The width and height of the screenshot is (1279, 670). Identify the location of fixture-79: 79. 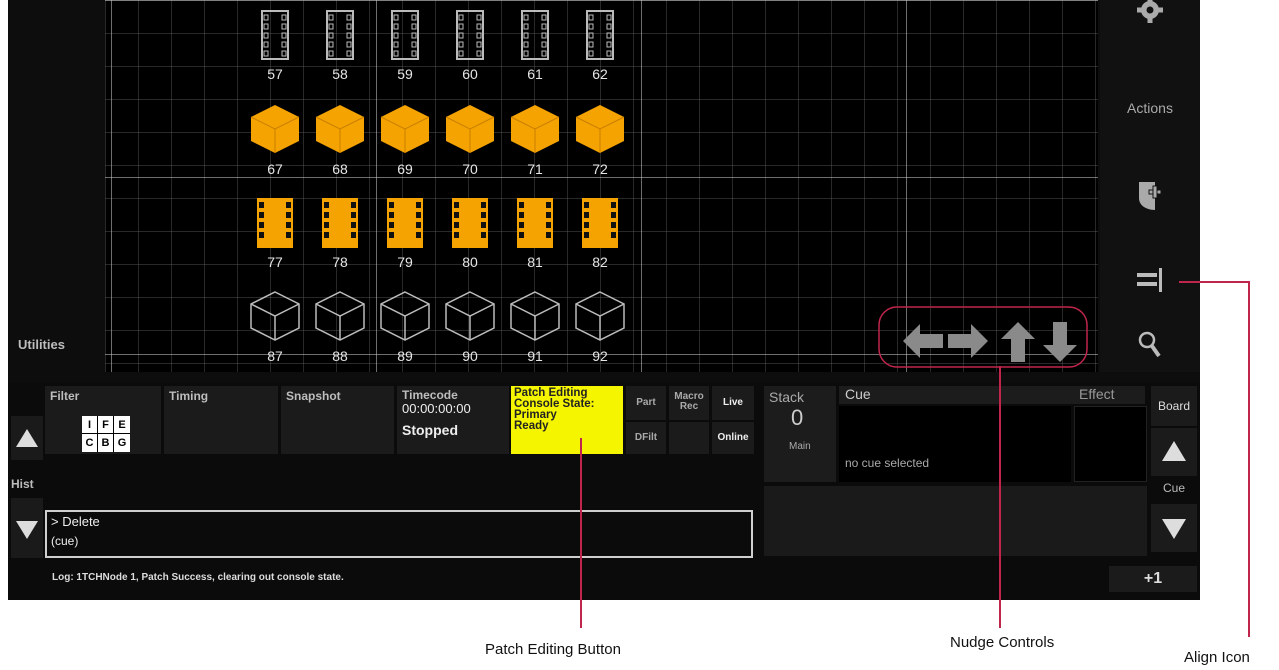
(405, 234).